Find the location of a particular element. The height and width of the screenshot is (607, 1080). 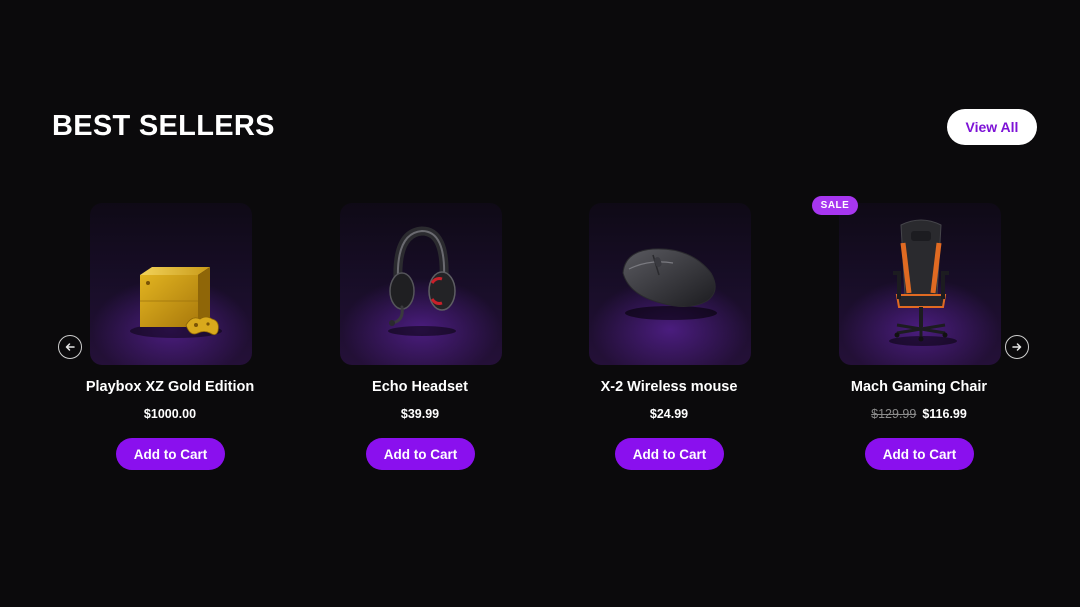

sale-badge: SALE is located at coordinates (835, 205).